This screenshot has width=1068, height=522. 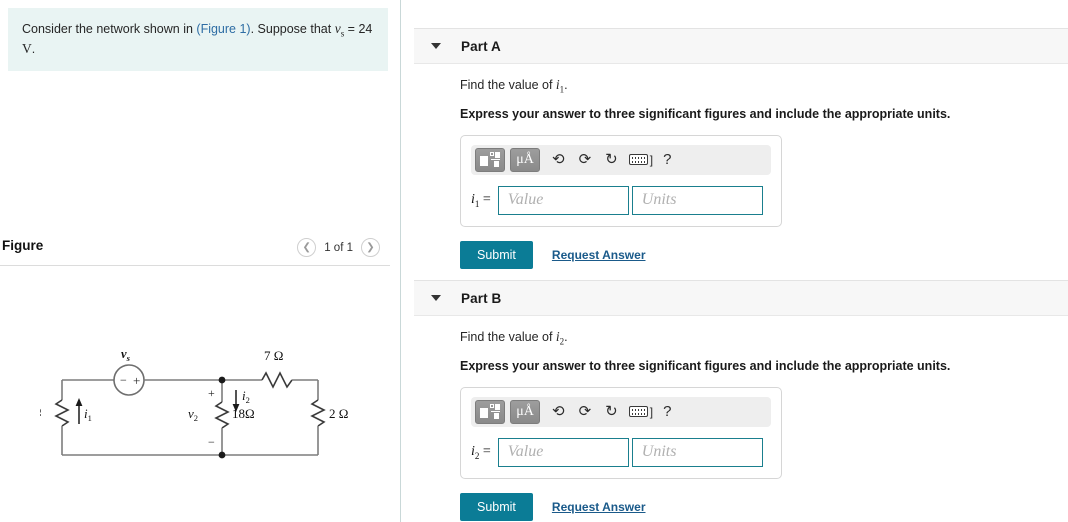 What do you see at coordinates (40, 411) in the screenshot?
I see `resistor-4ohm-label: 4 Ω` at bounding box center [40, 411].